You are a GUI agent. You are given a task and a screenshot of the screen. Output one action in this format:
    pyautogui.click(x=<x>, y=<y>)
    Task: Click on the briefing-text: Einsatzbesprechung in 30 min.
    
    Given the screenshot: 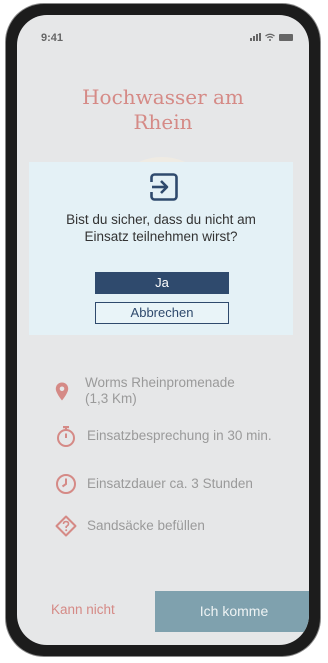 What is the action you would take?
    pyautogui.click(x=179, y=435)
    